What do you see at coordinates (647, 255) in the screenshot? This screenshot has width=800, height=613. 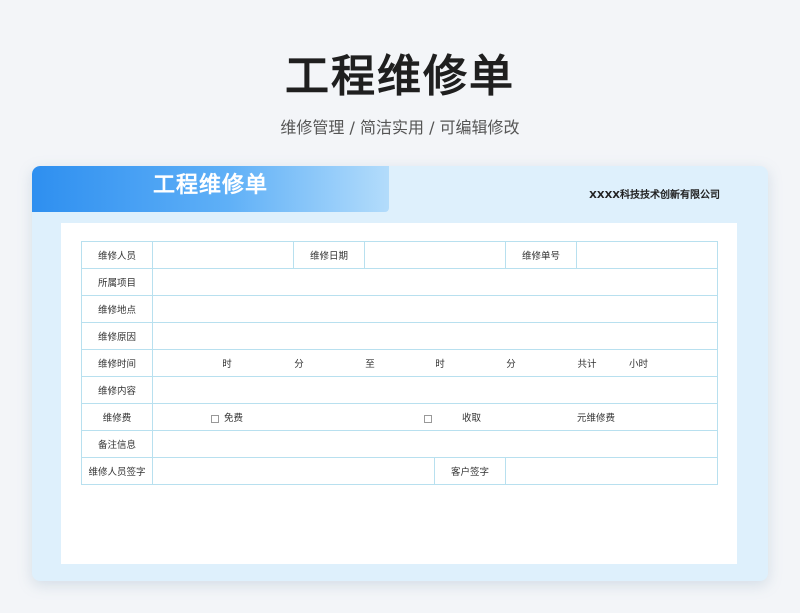 I see `order-no-input` at bounding box center [647, 255].